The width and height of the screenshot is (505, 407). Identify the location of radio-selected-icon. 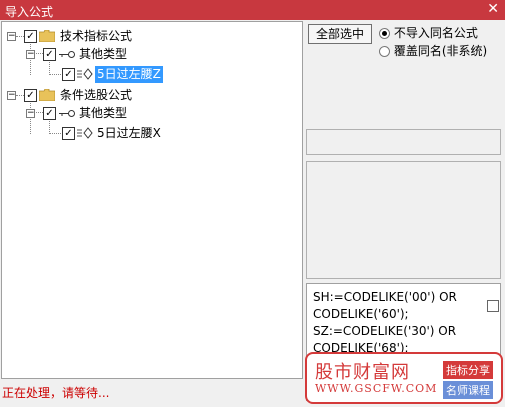
(384, 33).